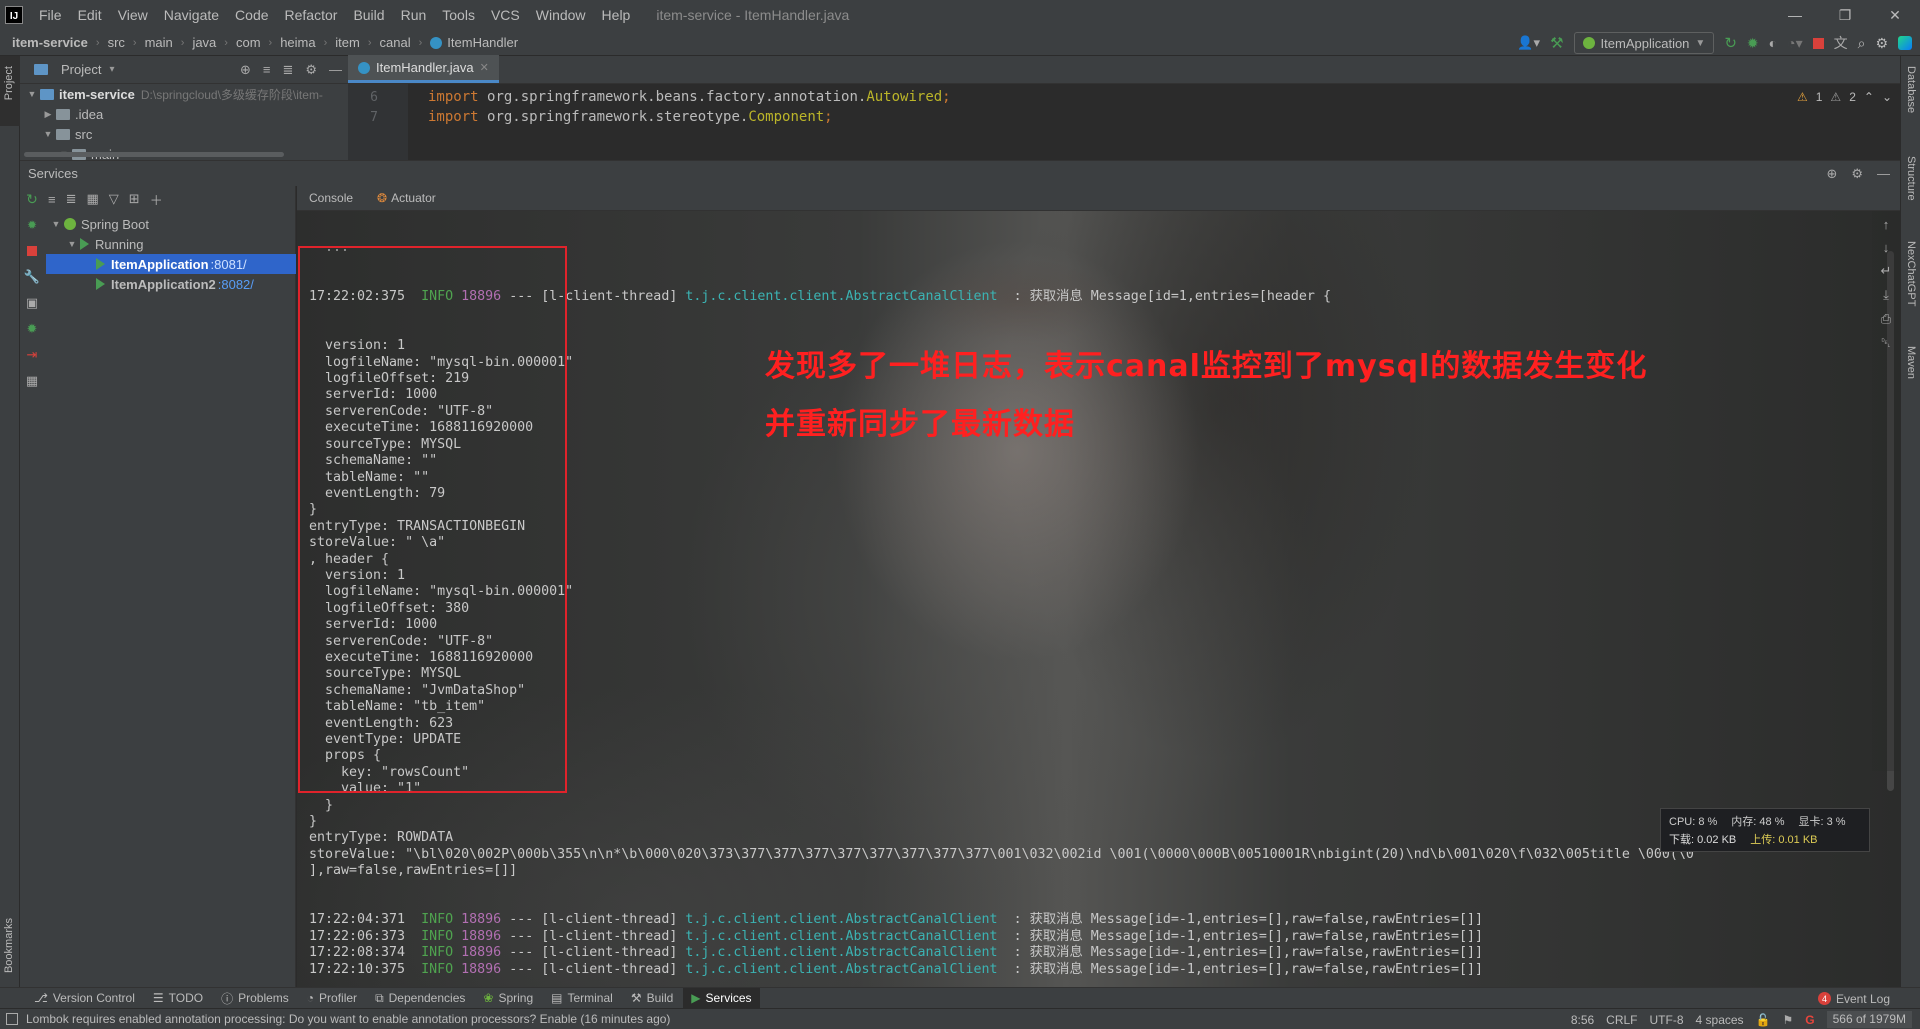  What do you see at coordinates (582, 998) in the screenshot?
I see `tab-terminal: ▤ Terminal` at bounding box center [582, 998].